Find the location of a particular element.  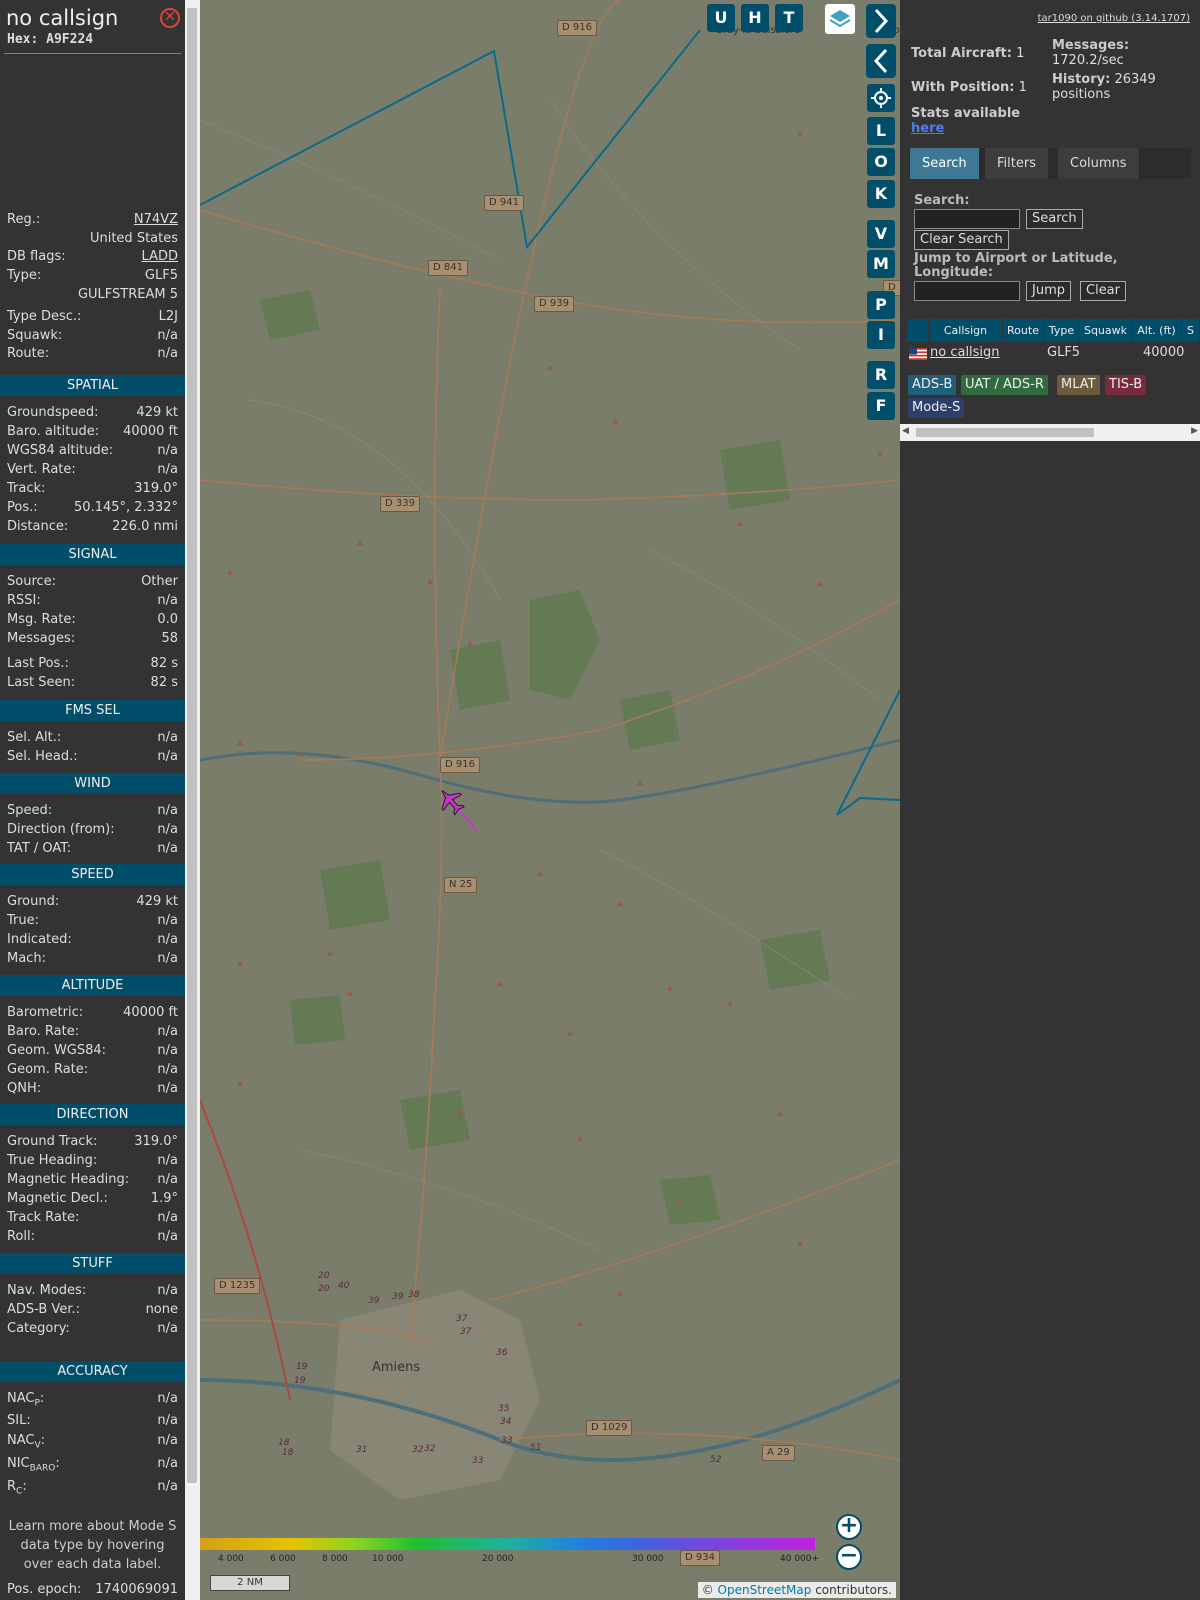

search-input is located at coordinates (967, 219).